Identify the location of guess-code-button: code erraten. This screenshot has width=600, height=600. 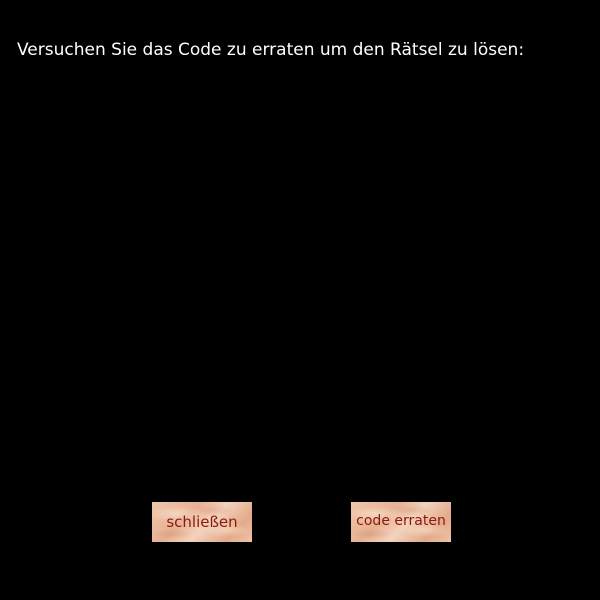
(401, 522).